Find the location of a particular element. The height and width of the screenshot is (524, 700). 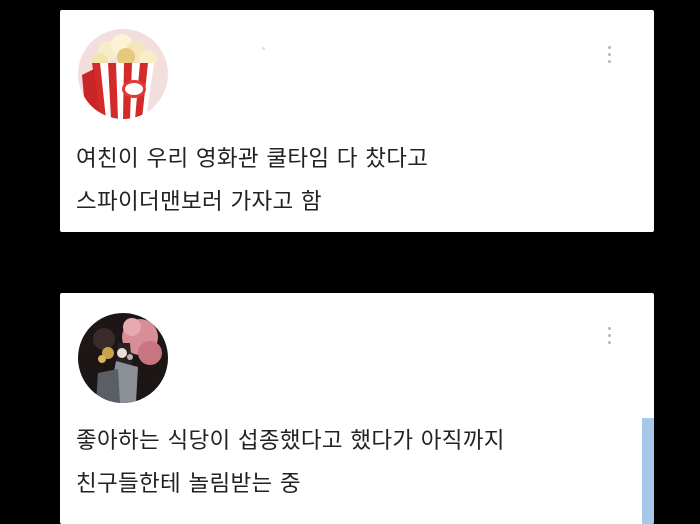

popcorn-avatar-icon is located at coordinates (123, 74).